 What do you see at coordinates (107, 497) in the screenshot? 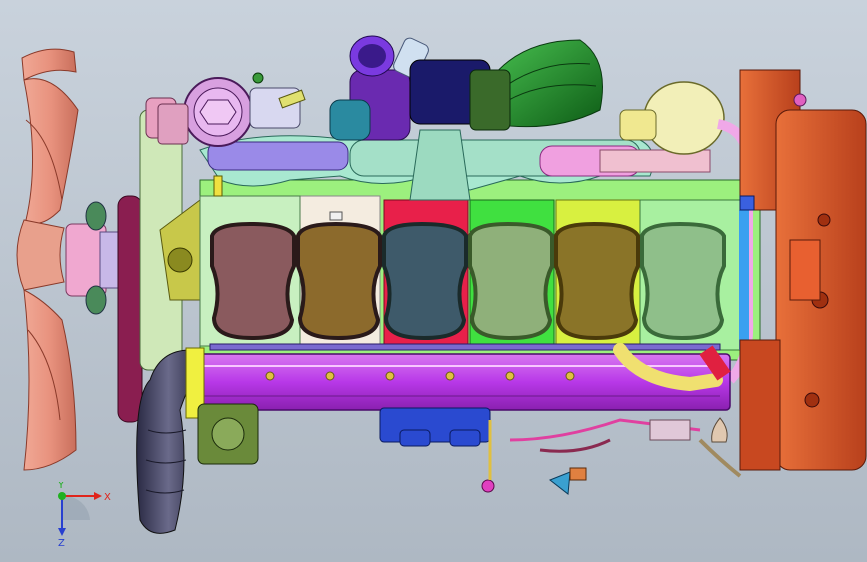
I see `x-axis-label: X` at bounding box center [107, 497].